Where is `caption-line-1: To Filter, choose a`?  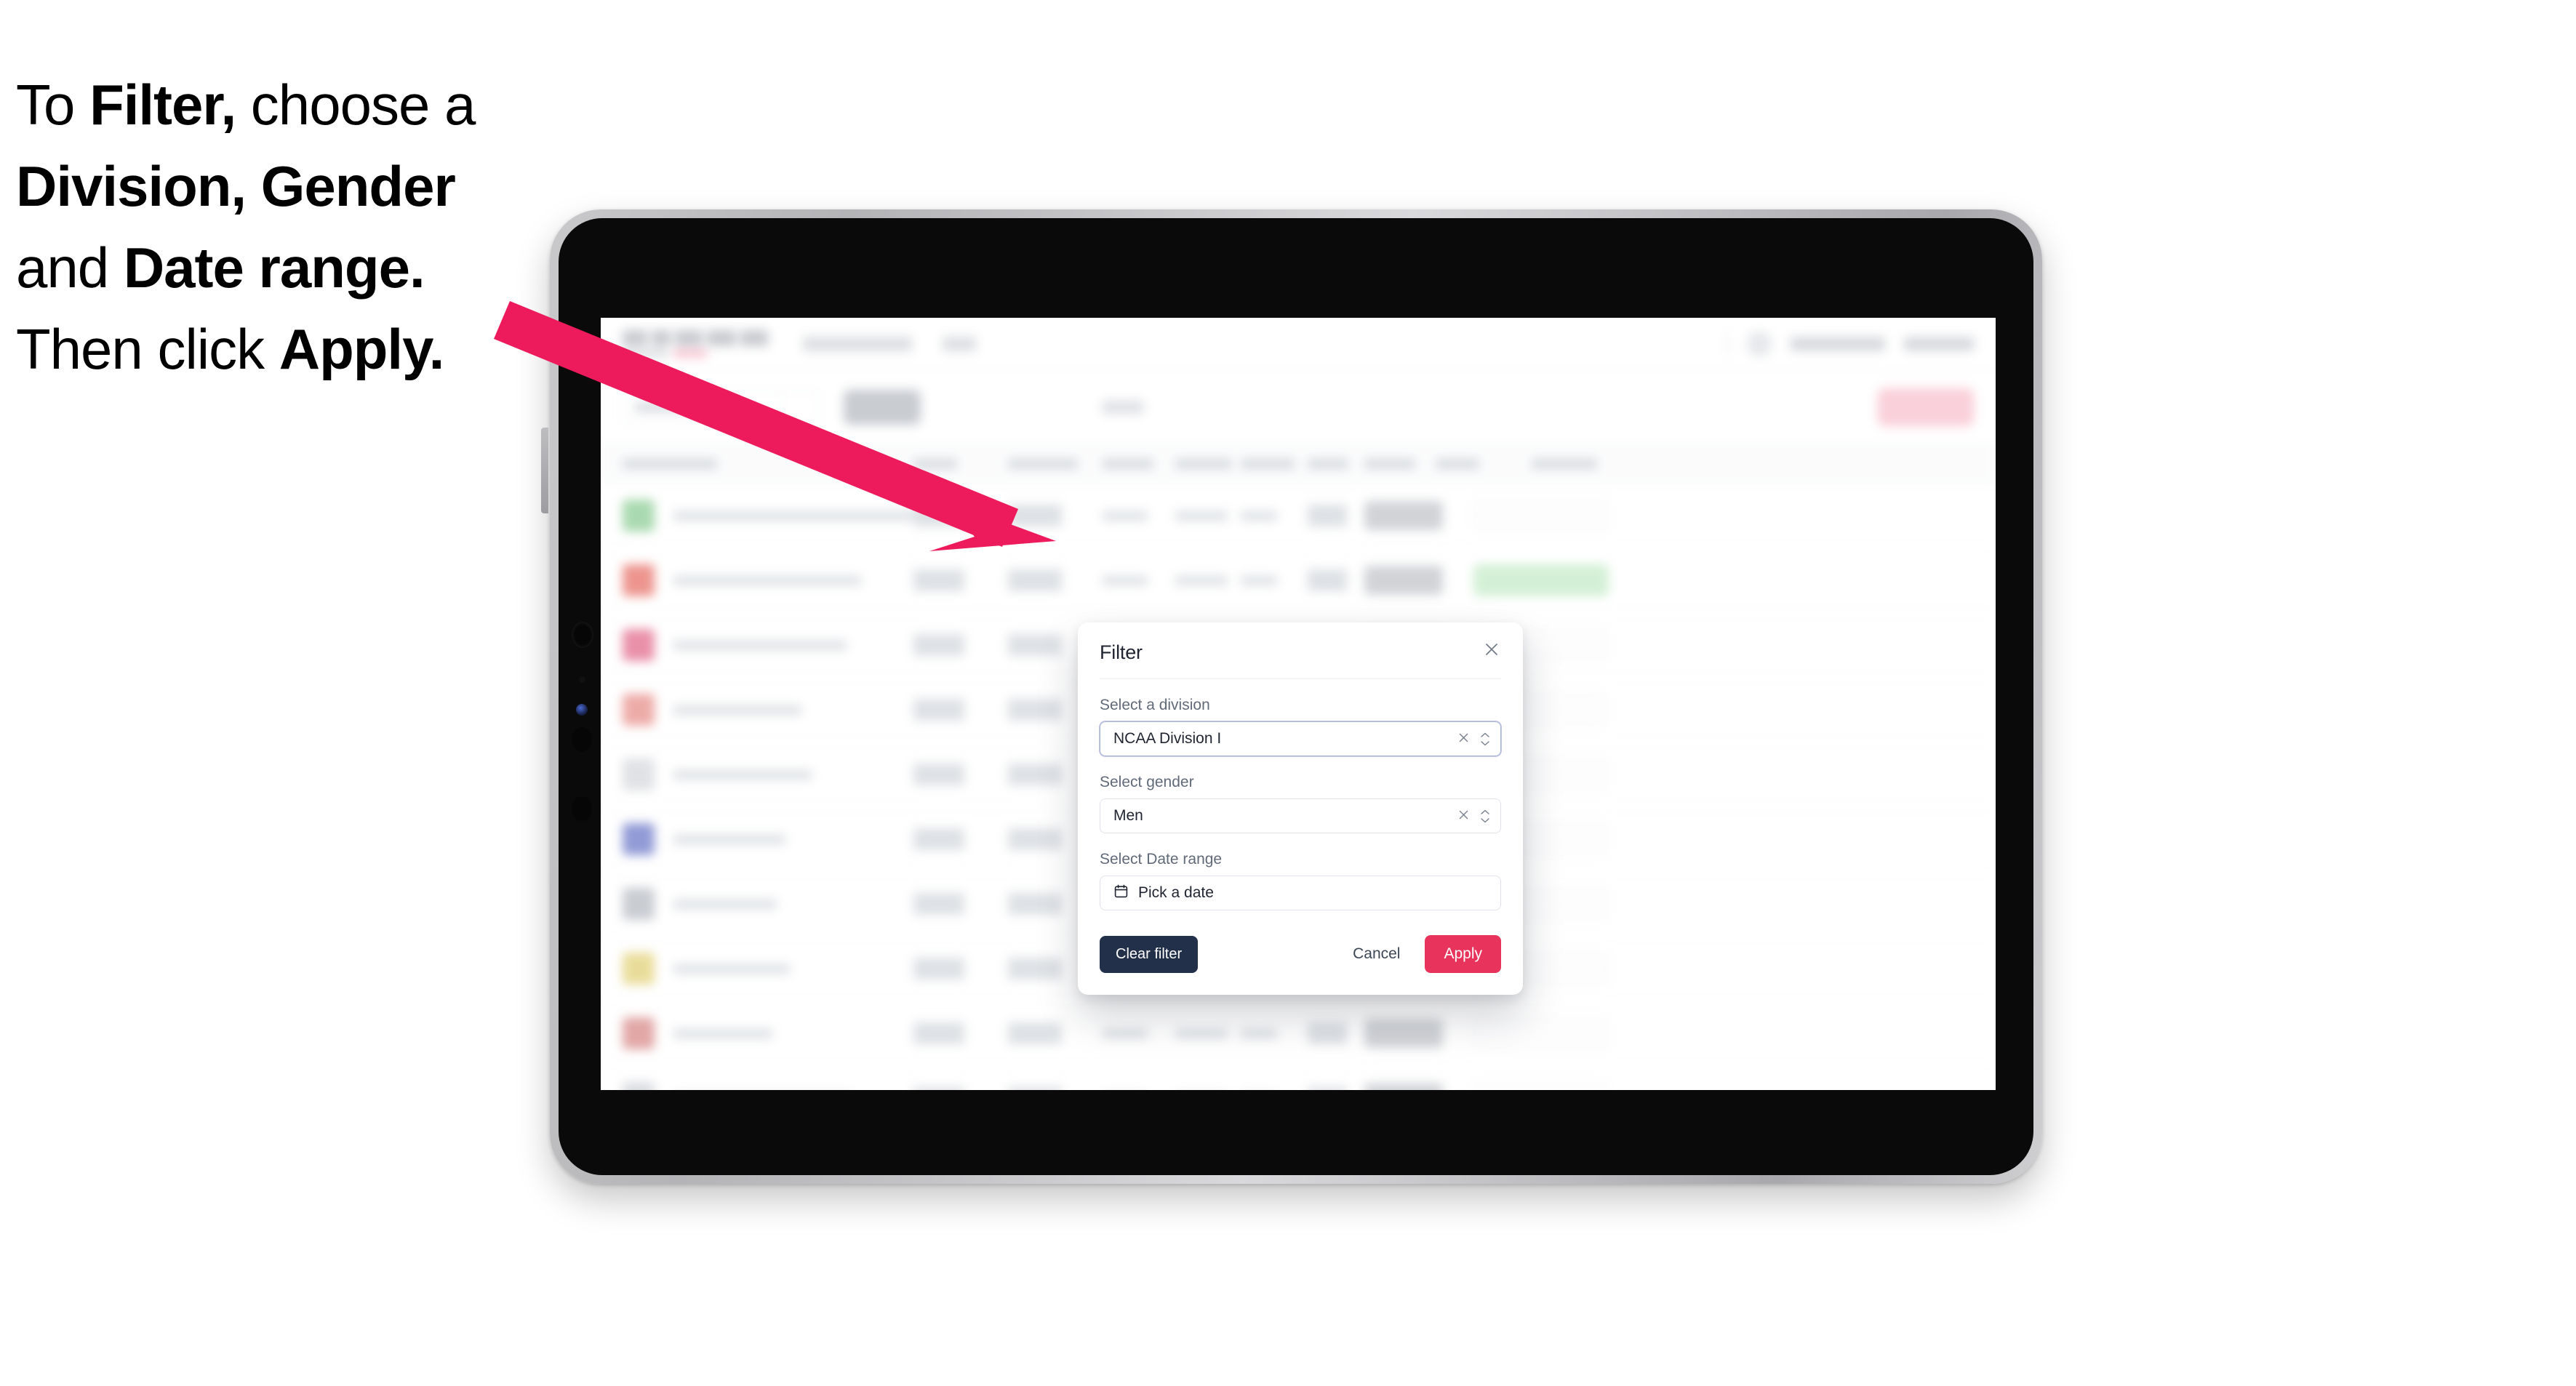
caption-line-1: To Filter, choose a is located at coordinates (292, 105).